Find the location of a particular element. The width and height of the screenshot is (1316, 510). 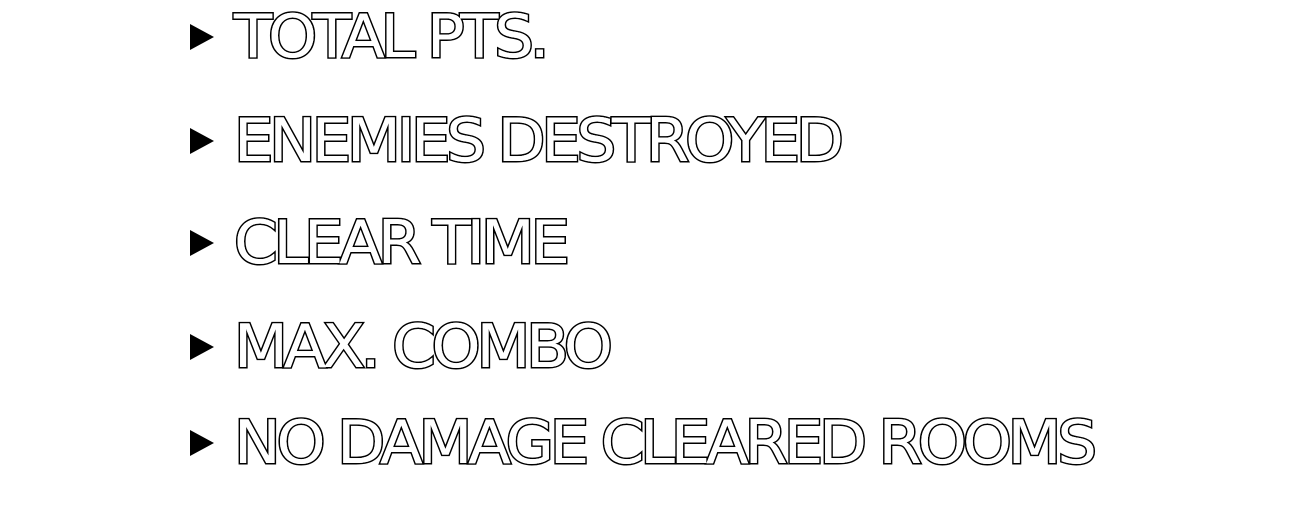

stat-label-total-pts: TOTAL PTS. is located at coordinates (391, 37).